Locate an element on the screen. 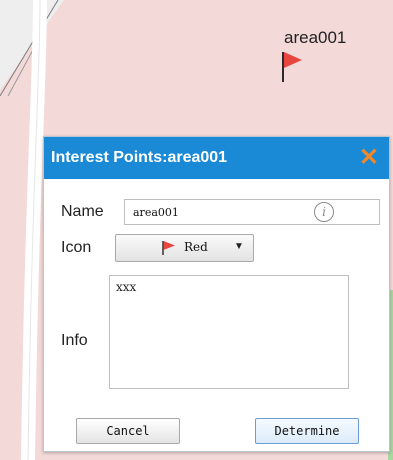  dialog-header: Interest Points:area001 ✕ is located at coordinates (216, 158).